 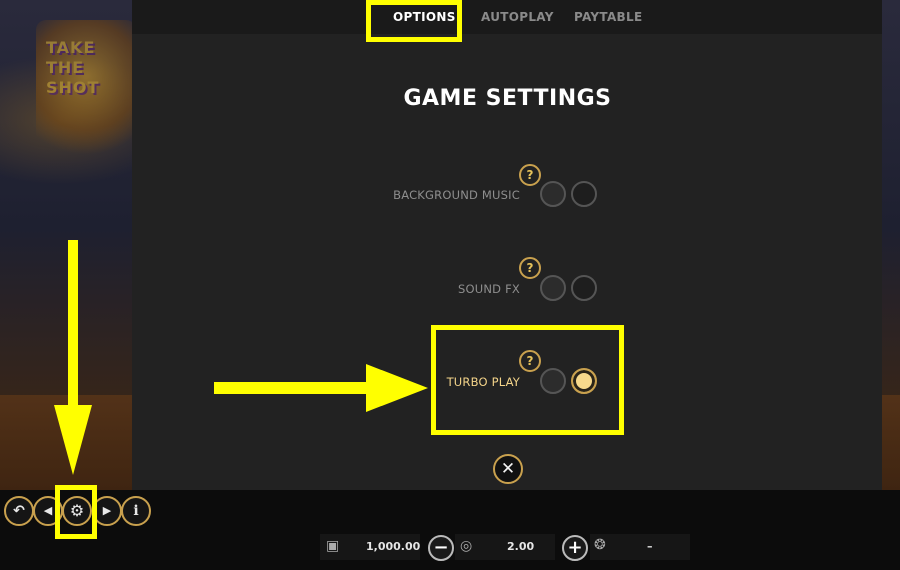 I want to click on settings-button-highlight, so click(x=76, y=512).